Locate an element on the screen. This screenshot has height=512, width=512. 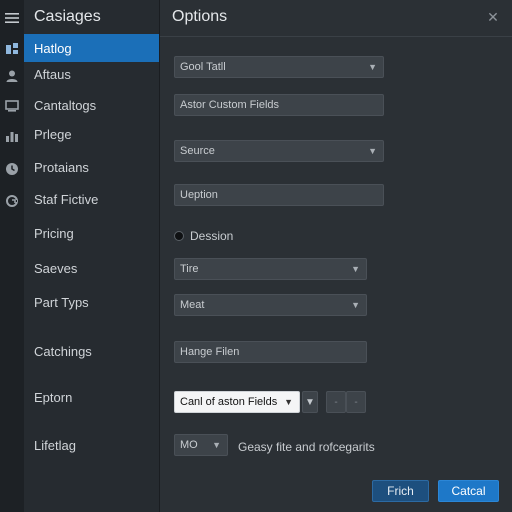
cancel-button: Catcal is located at coordinates (468, 491).